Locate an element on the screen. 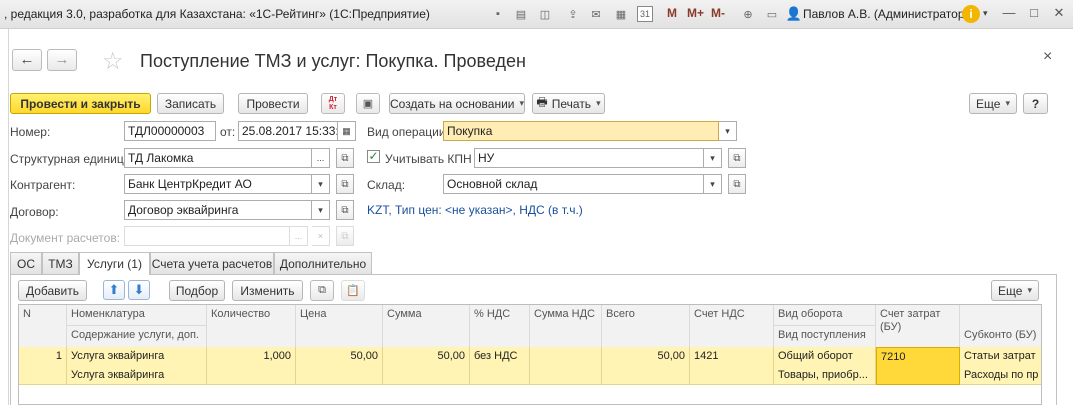 The image size is (1073, 405). contract-dropdown-icon: ▾ is located at coordinates (321, 210).